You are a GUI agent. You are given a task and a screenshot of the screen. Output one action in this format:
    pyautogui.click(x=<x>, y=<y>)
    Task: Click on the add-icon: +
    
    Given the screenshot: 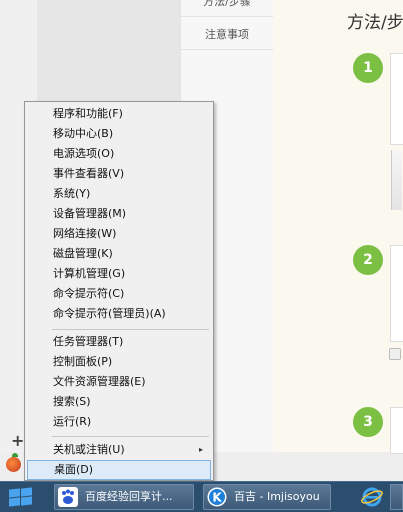 What is the action you would take?
    pyautogui.click(x=17, y=440)
    